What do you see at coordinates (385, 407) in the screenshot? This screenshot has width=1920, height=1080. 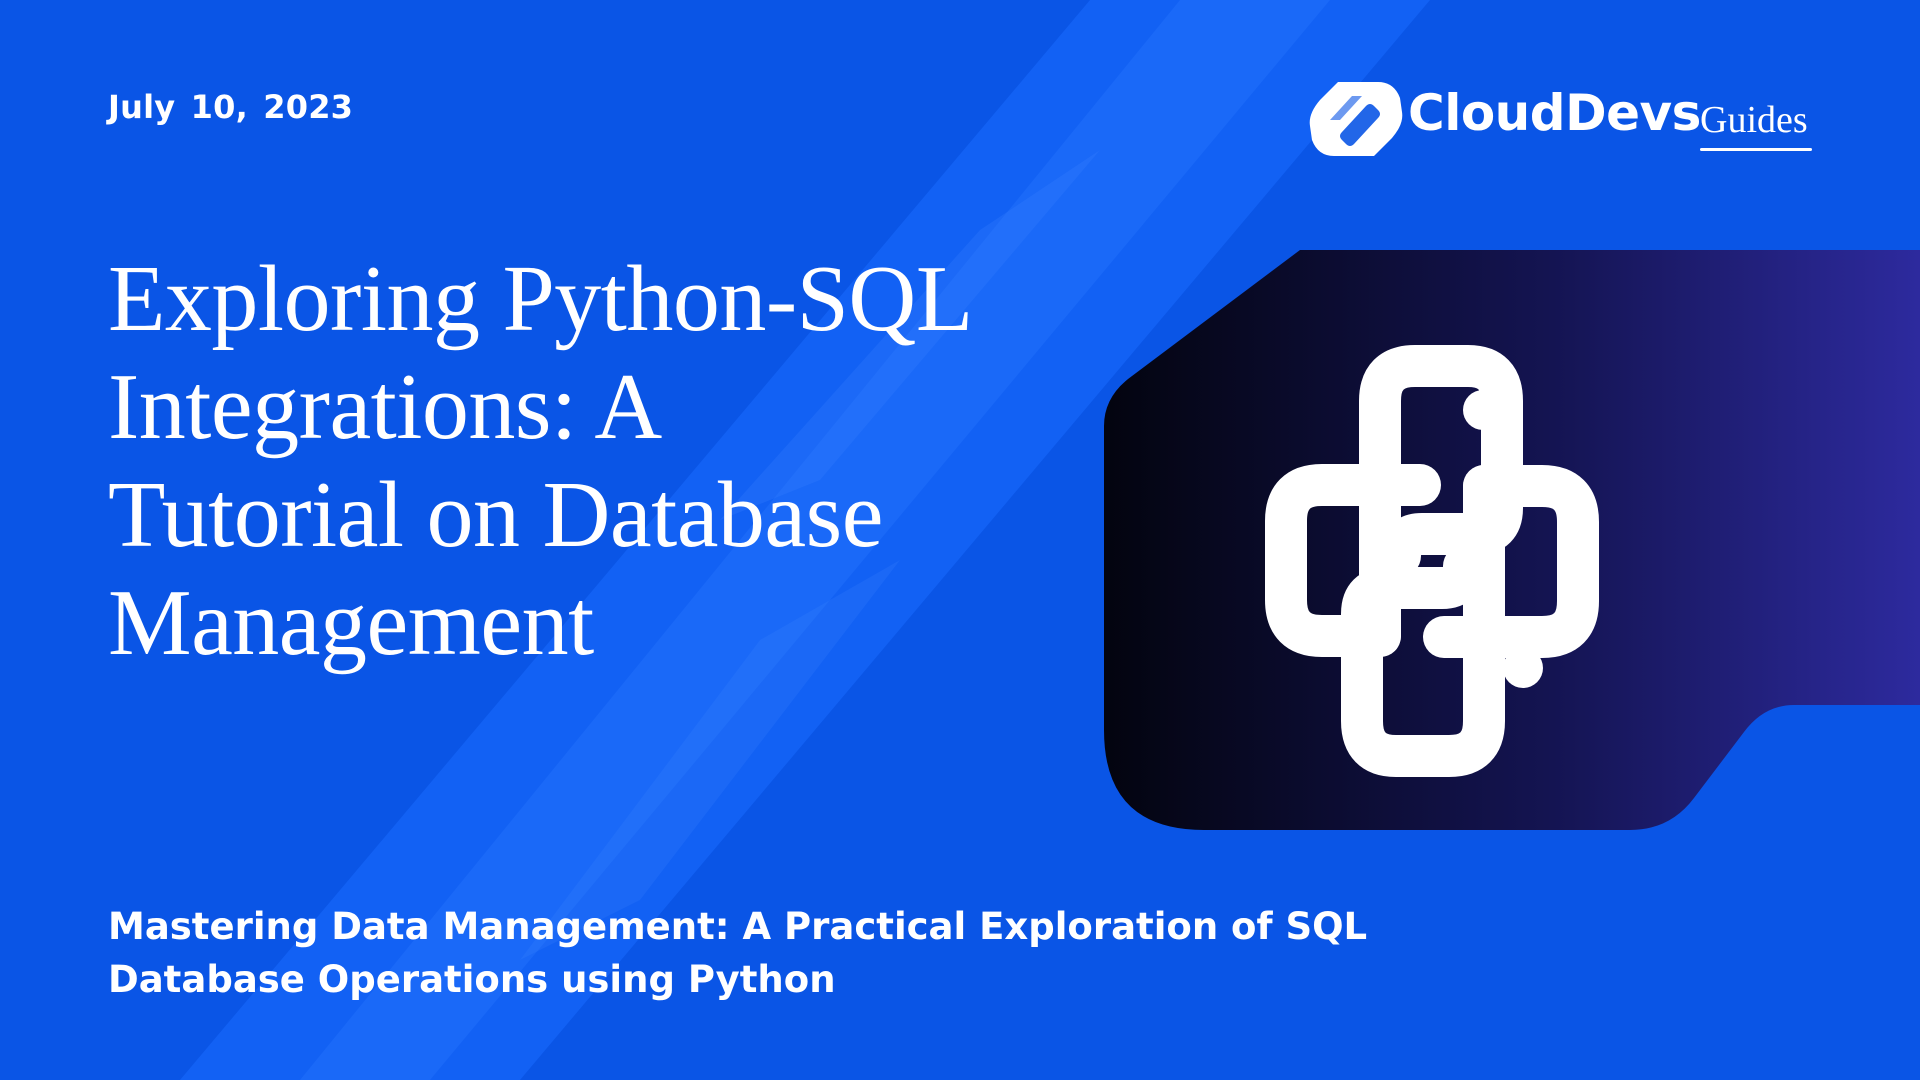 I see `title-line: Integrations: A` at bounding box center [385, 407].